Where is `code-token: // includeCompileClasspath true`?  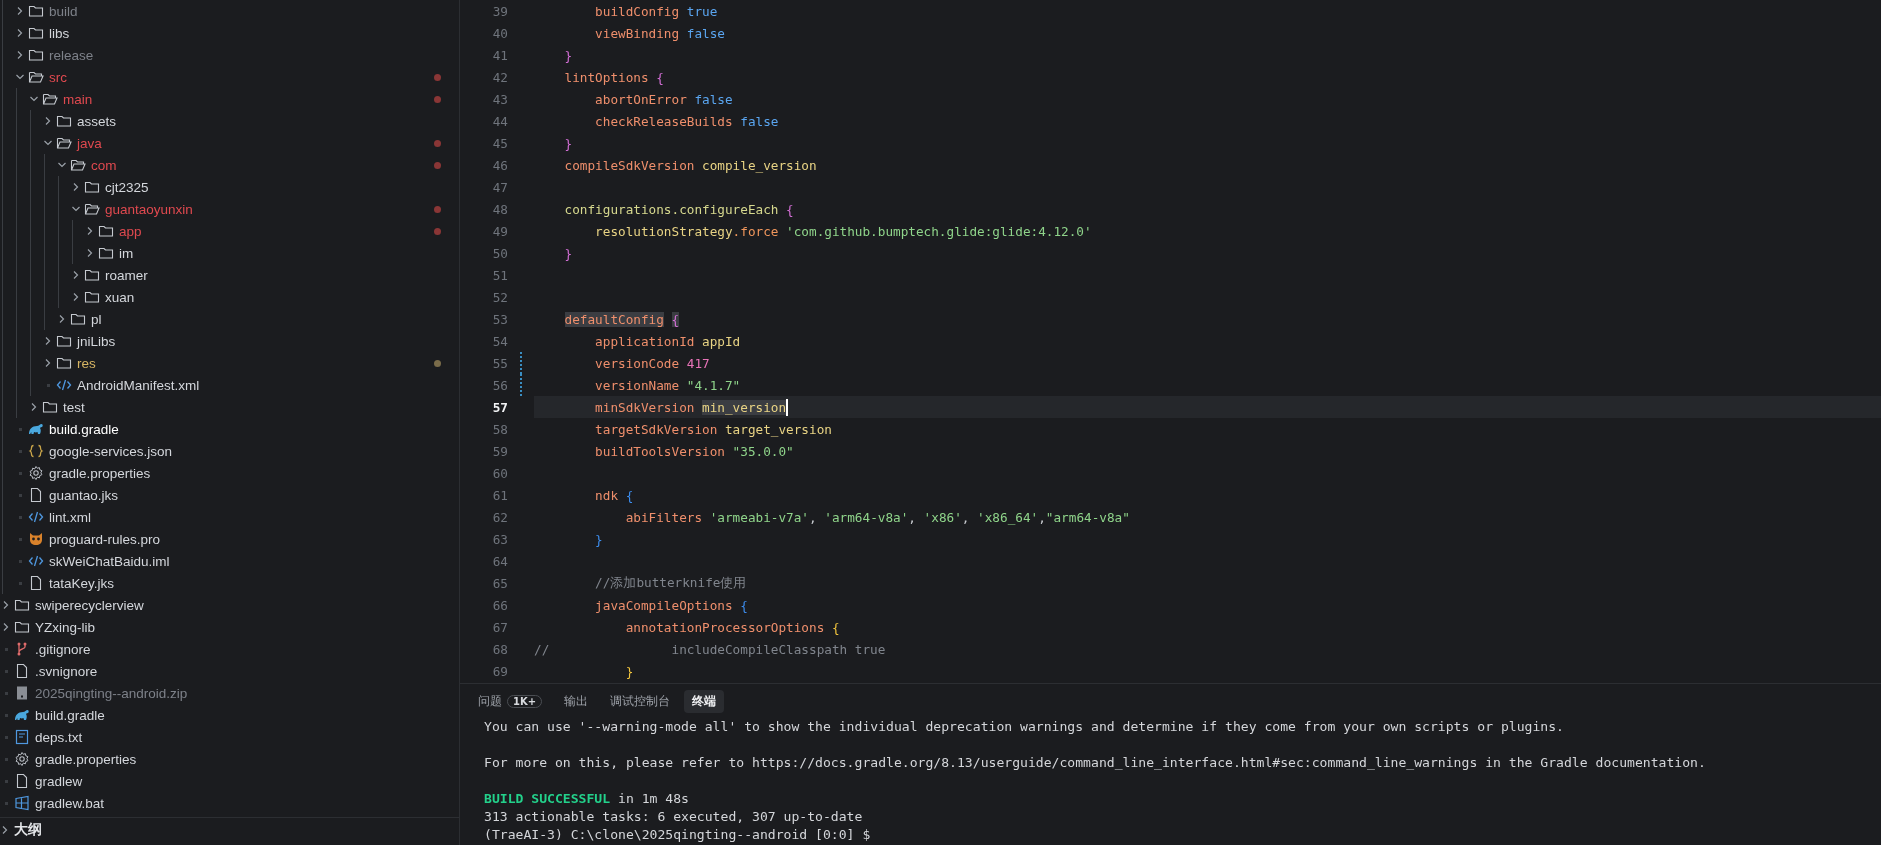
code-token: // includeCompileClasspath true is located at coordinates (710, 649).